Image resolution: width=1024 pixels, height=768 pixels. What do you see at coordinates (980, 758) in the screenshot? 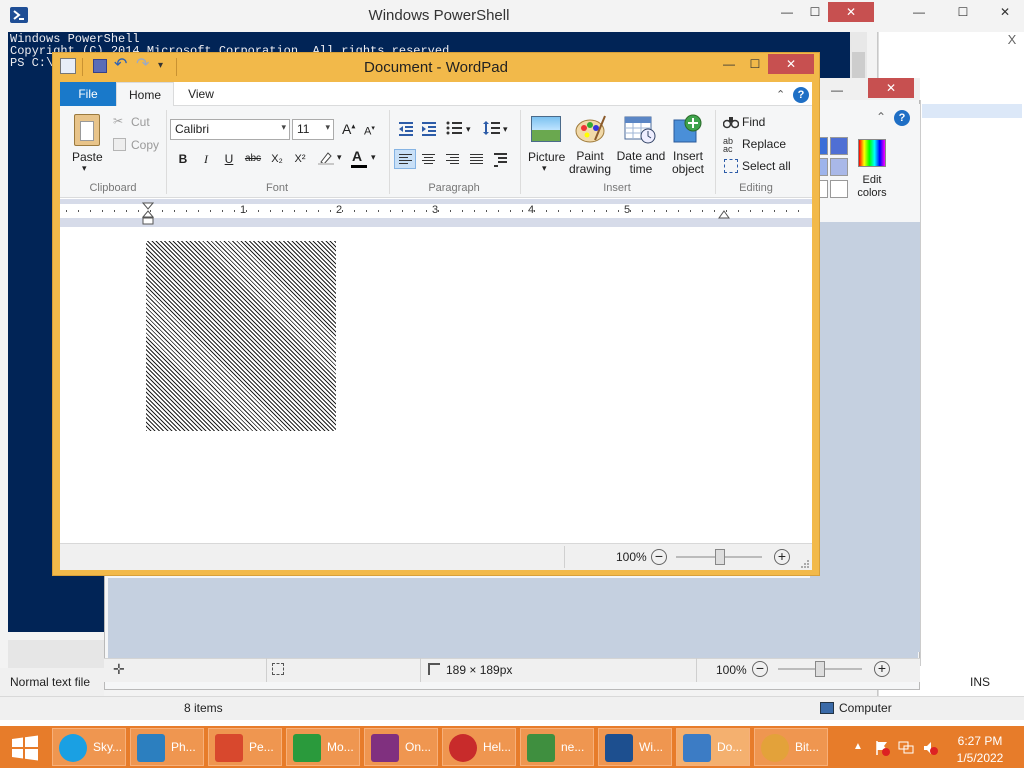
I see `clock-date: 1/5/2022` at bounding box center [980, 758].